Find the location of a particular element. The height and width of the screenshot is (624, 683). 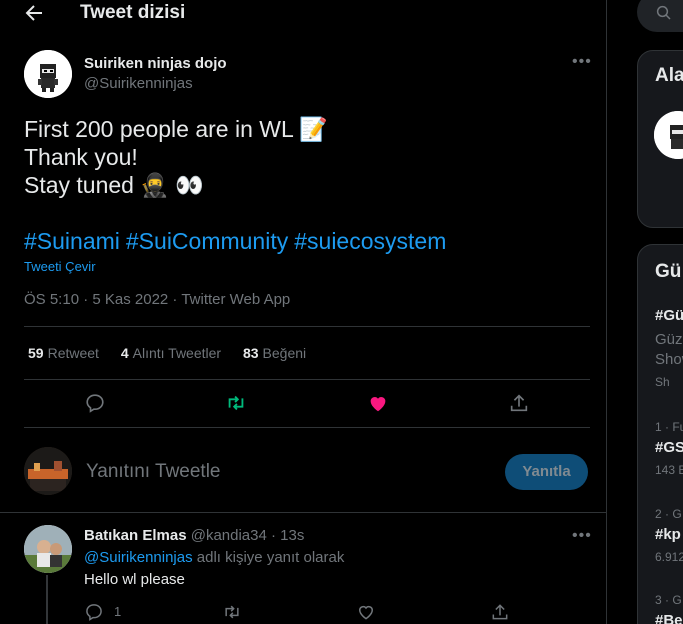

thread-line is located at coordinates (47, 599).